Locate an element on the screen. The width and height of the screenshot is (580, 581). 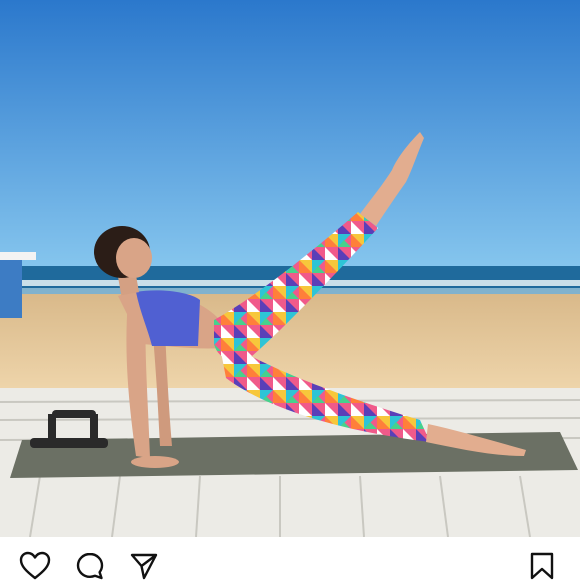
beach-hut is located at coordinates (11, 289).